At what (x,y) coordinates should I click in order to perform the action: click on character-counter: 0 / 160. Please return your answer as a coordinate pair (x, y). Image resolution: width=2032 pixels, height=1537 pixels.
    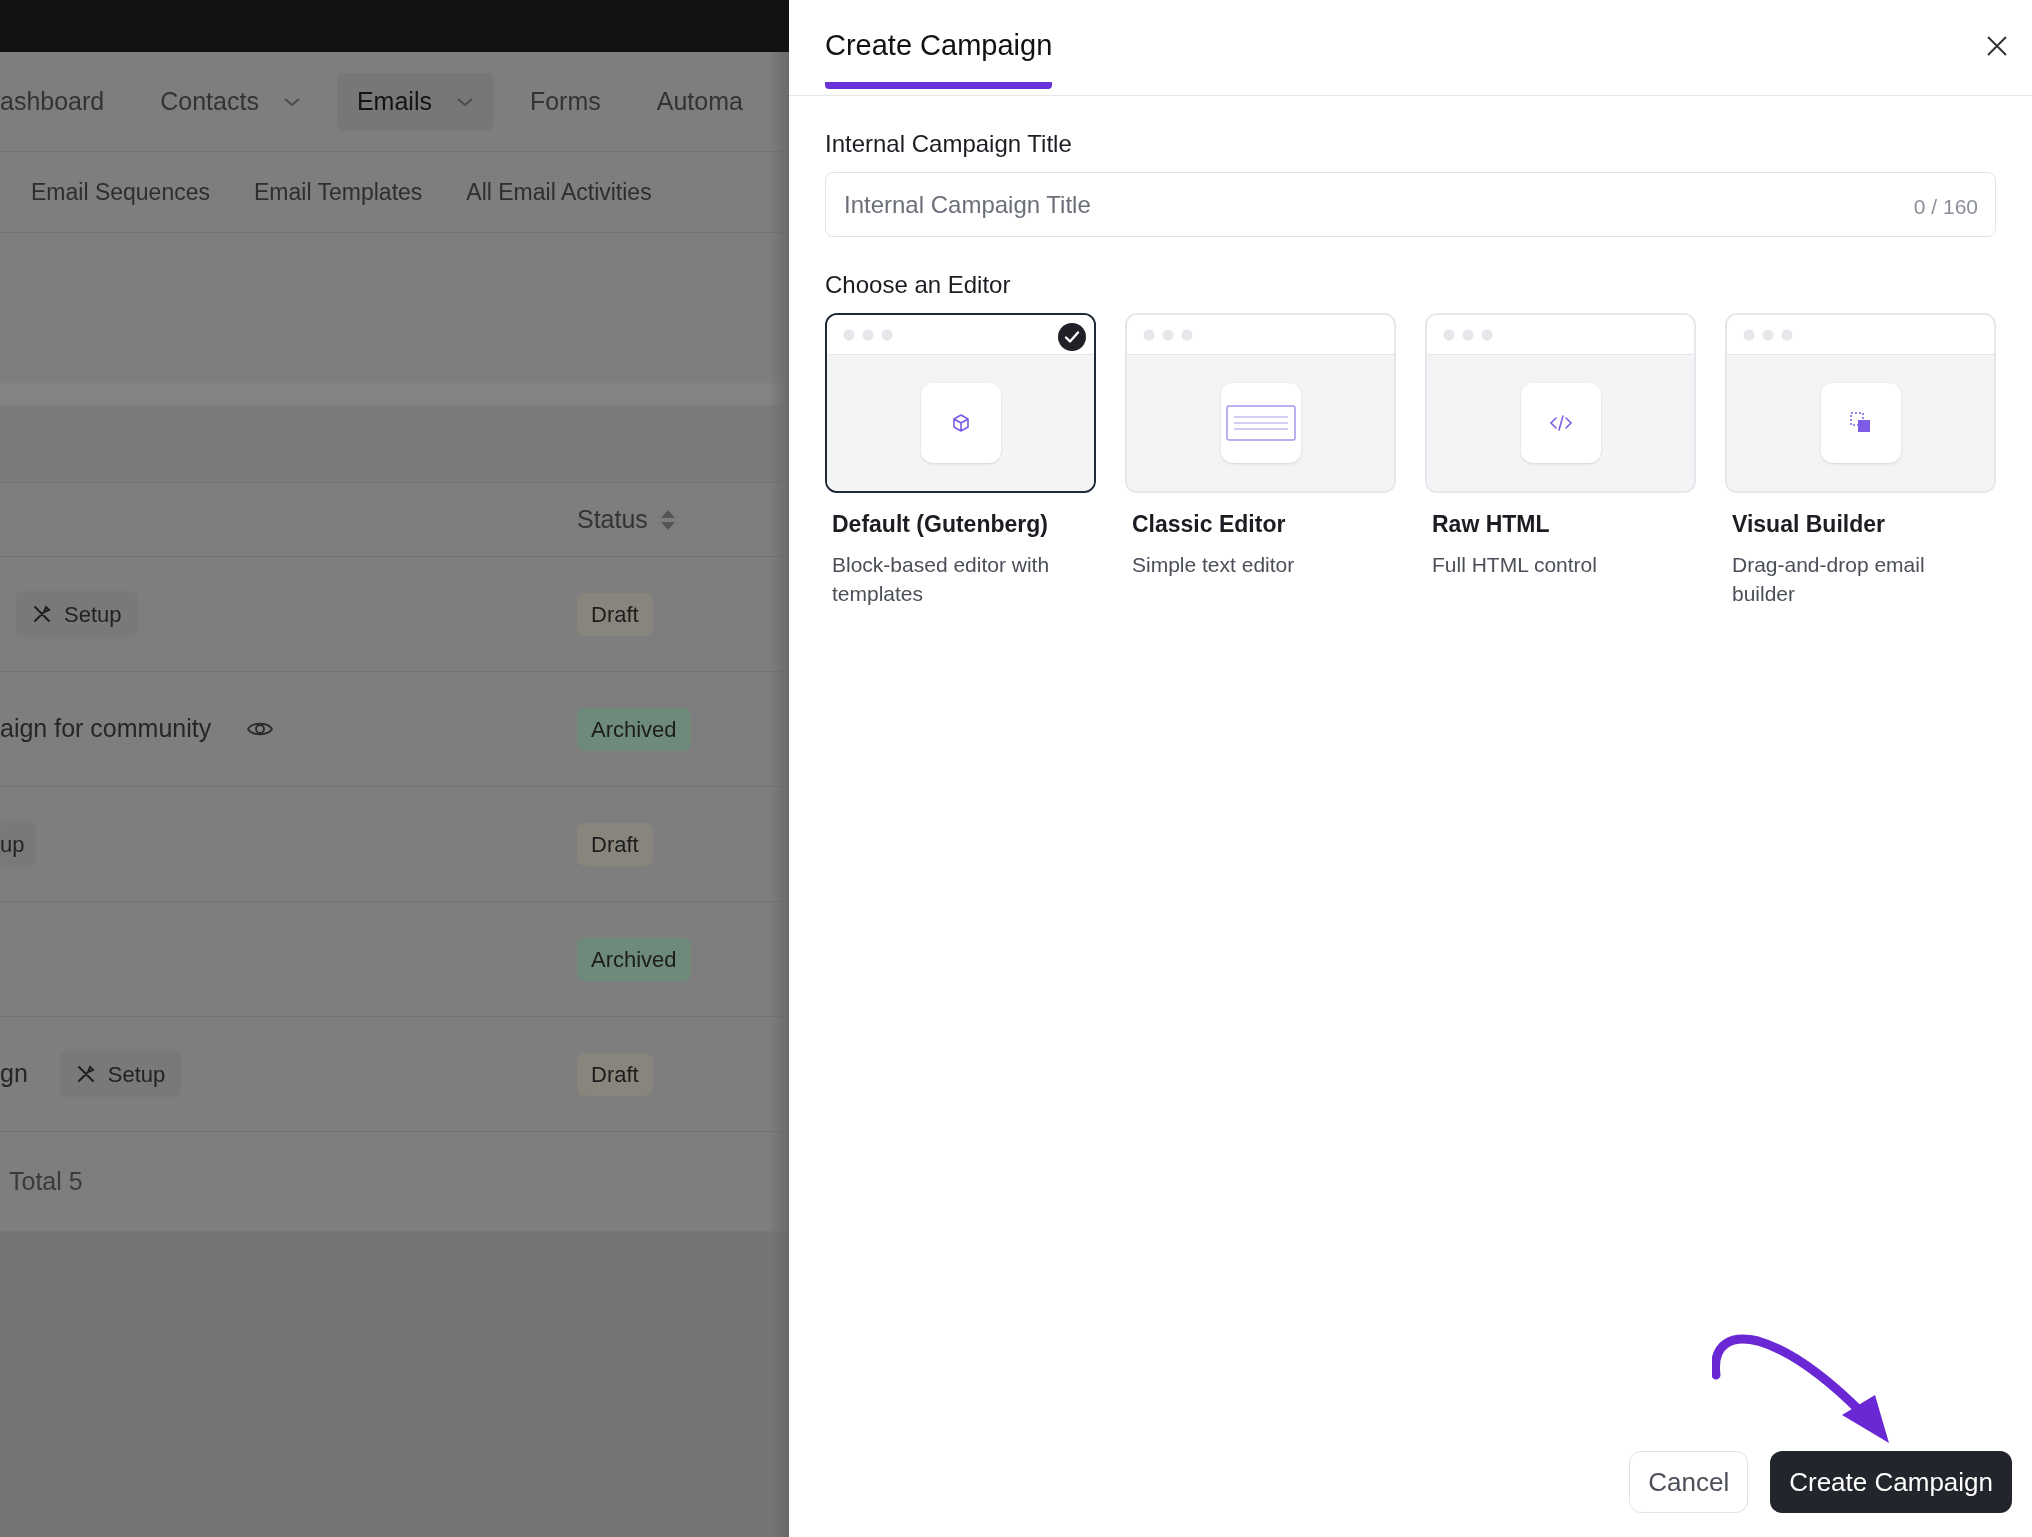
    Looking at the image, I should click on (1945, 207).